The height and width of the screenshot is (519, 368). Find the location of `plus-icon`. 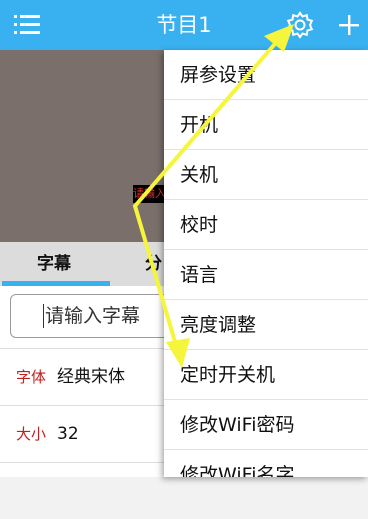

plus-icon is located at coordinates (349, 25).